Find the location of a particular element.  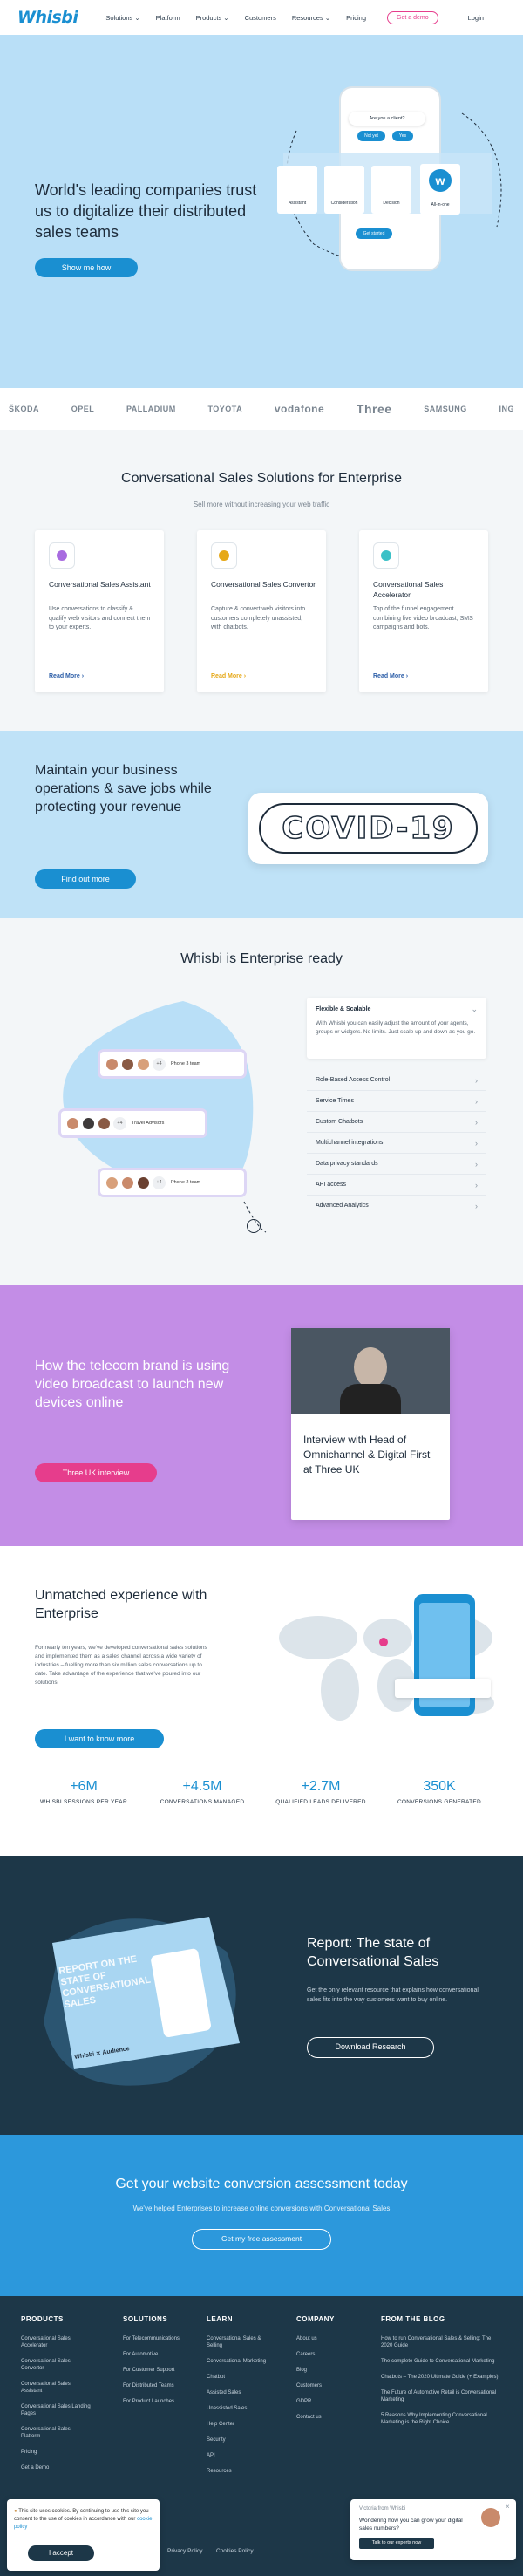

nav-solutions: Solutions ⌄ is located at coordinates (122, 18).